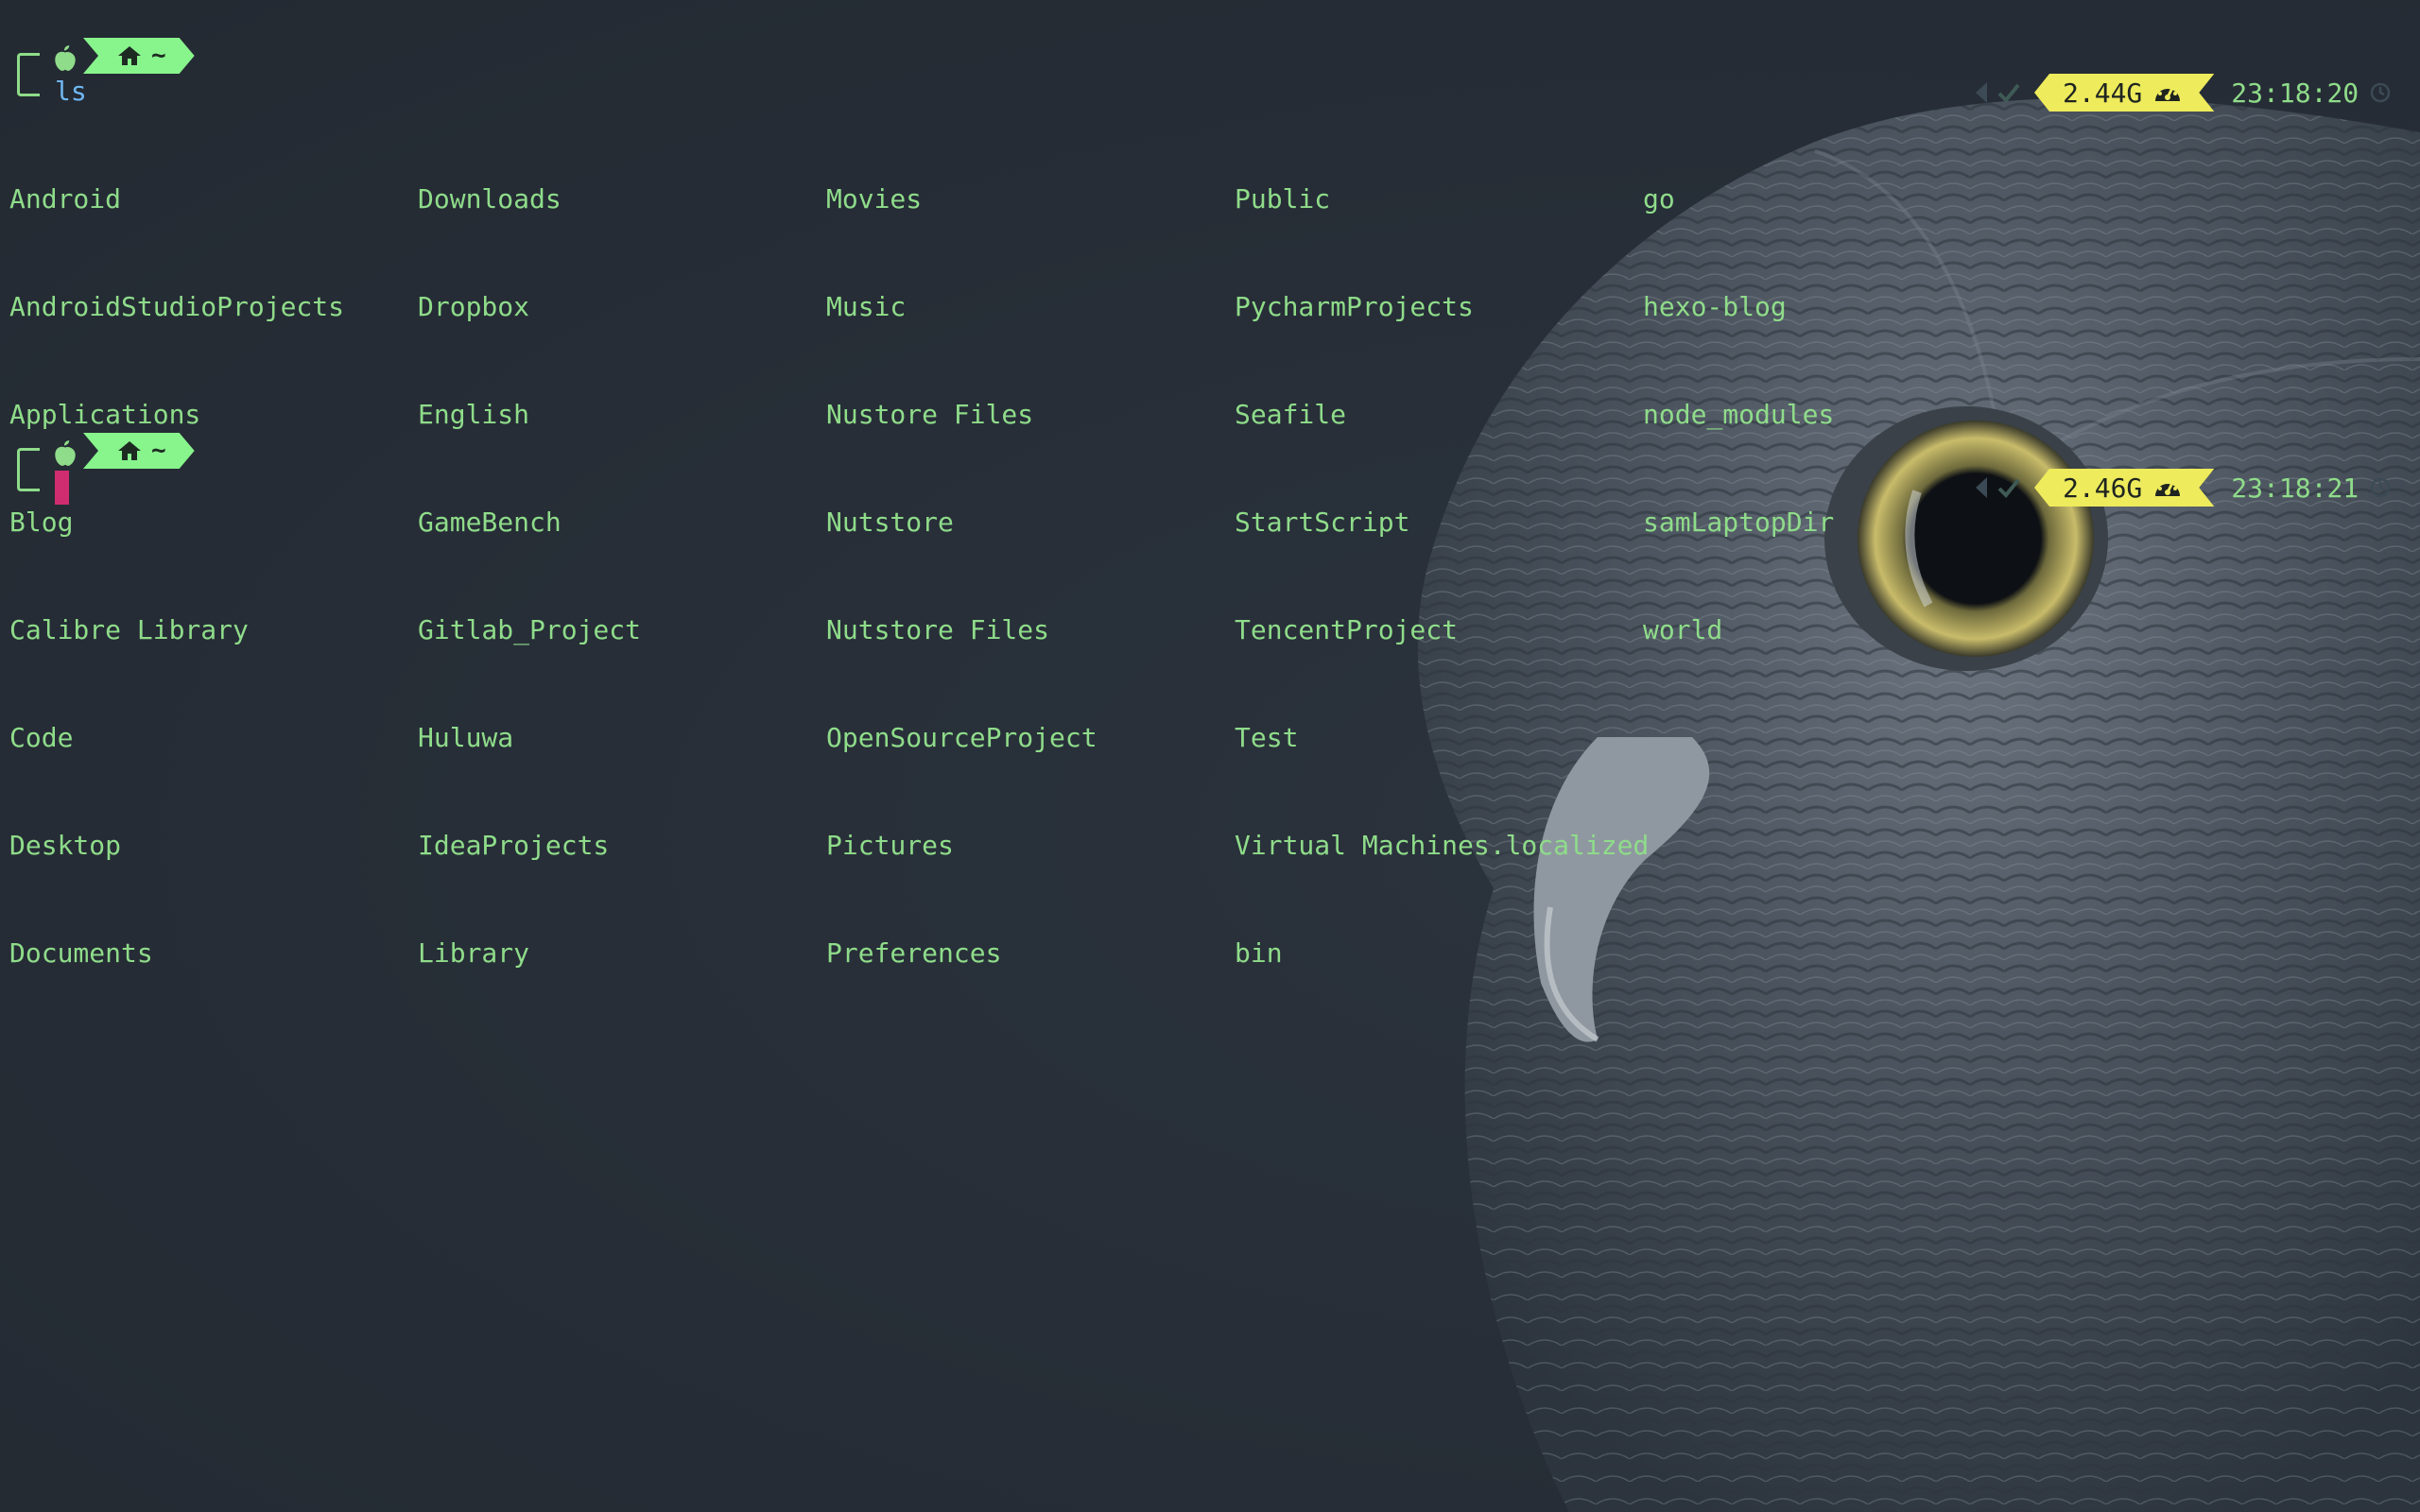 The image size is (2420, 1512). I want to click on ls-entry: Documents, so click(81, 953).